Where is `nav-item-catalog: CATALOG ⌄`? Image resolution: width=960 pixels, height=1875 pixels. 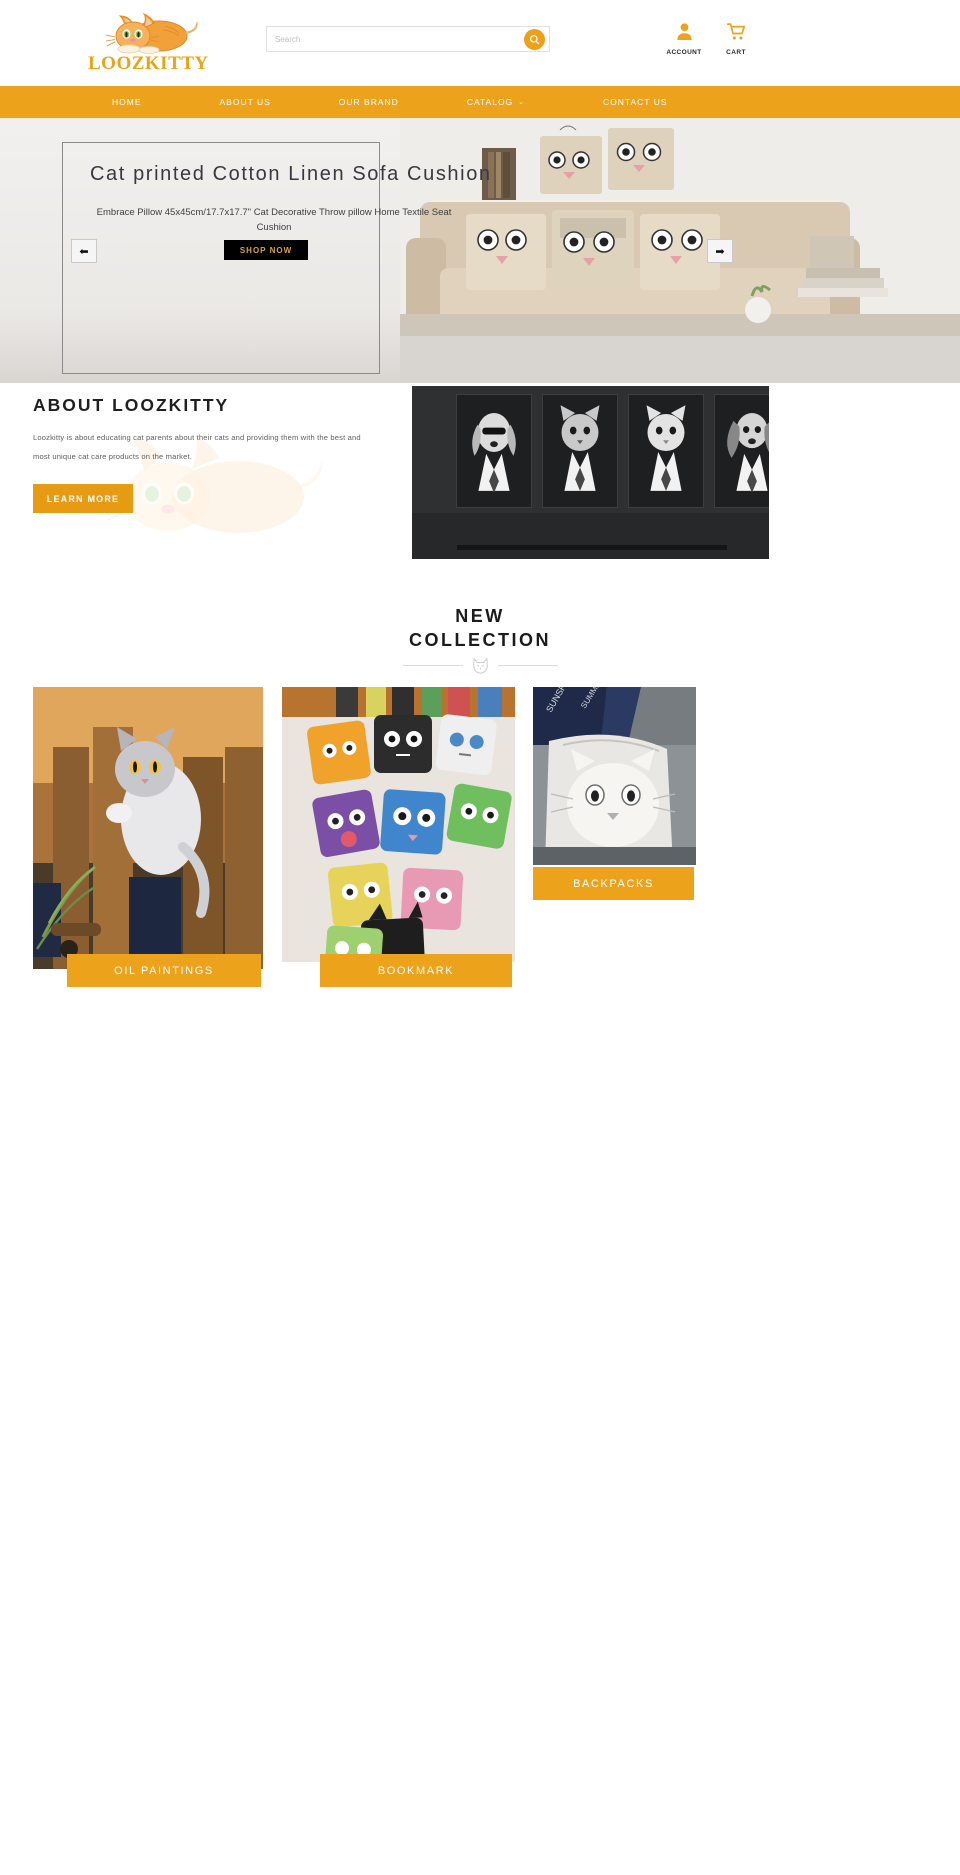 nav-item-catalog: CATALOG ⌄ is located at coordinates (496, 102).